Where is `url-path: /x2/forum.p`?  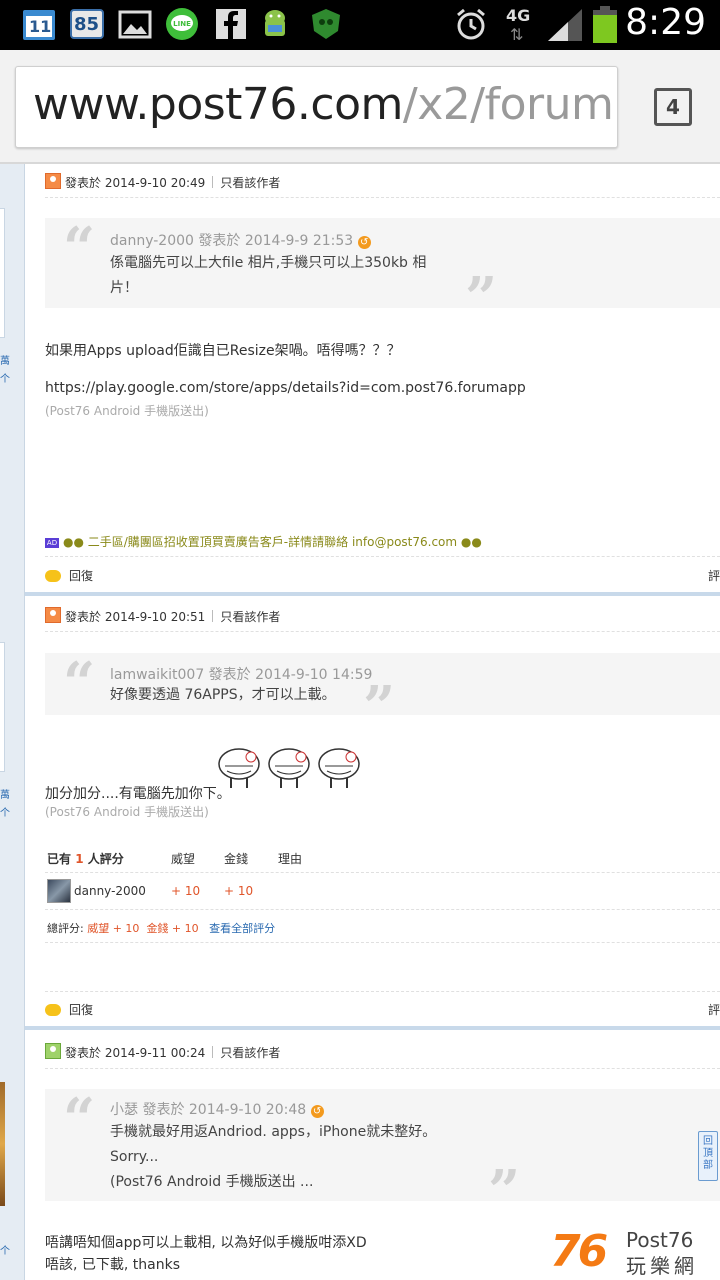 url-path: /x2/forum.p is located at coordinates (509, 104).